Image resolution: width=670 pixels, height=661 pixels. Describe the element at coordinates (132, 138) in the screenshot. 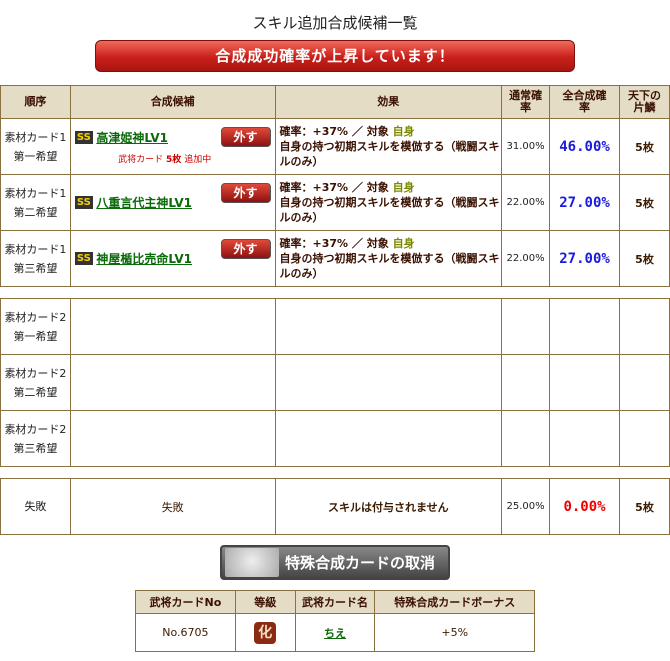

I see `skill-name-link: 高津姫神LV1` at that location.